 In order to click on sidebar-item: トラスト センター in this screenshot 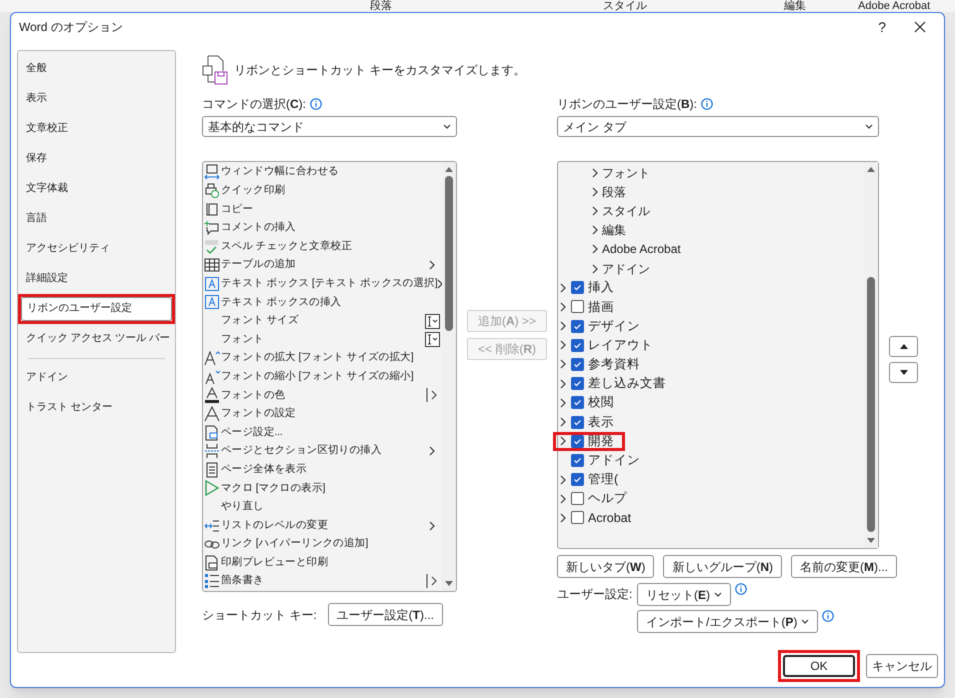, I will do `click(96, 408)`.